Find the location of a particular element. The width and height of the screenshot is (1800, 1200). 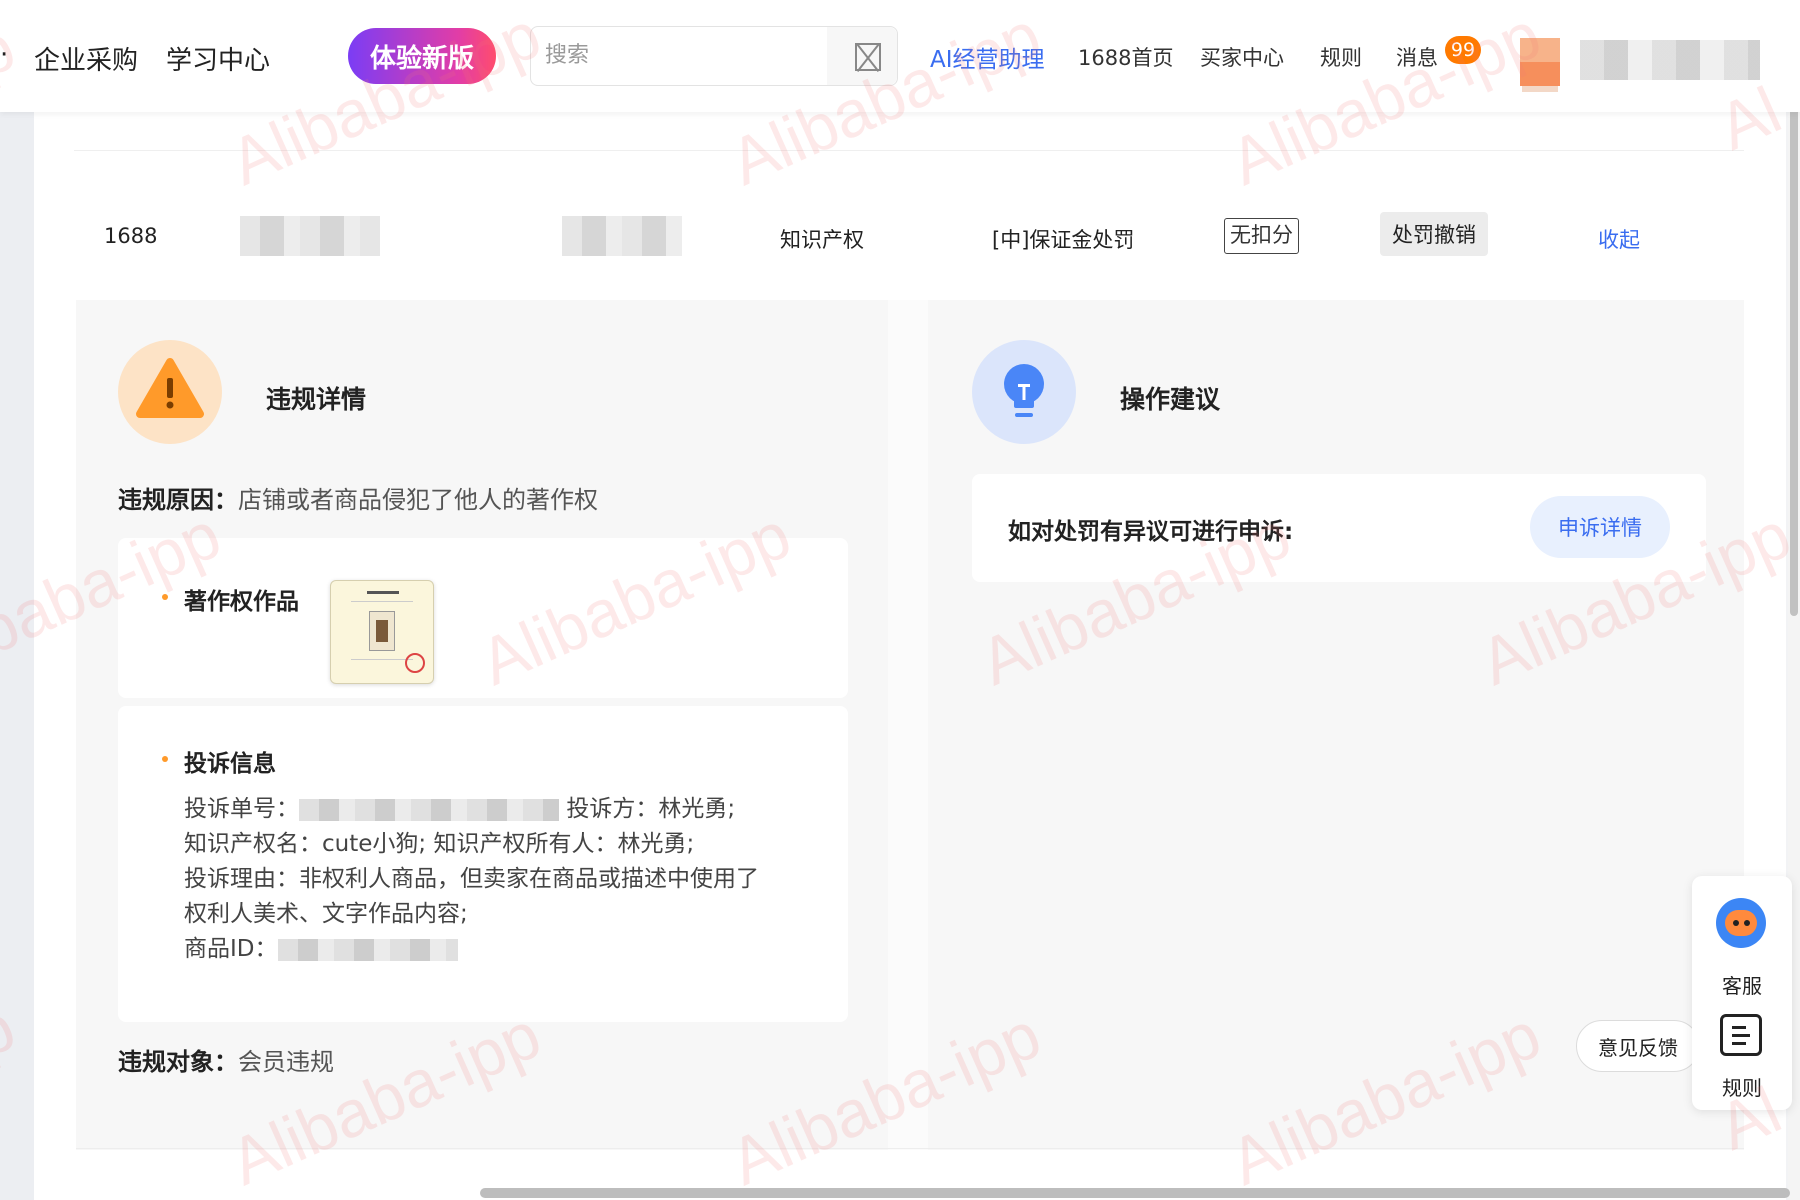

appeal-card: 如对处罚有异议可进行申诉: 申诉详情 is located at coordinates (1339, 528).